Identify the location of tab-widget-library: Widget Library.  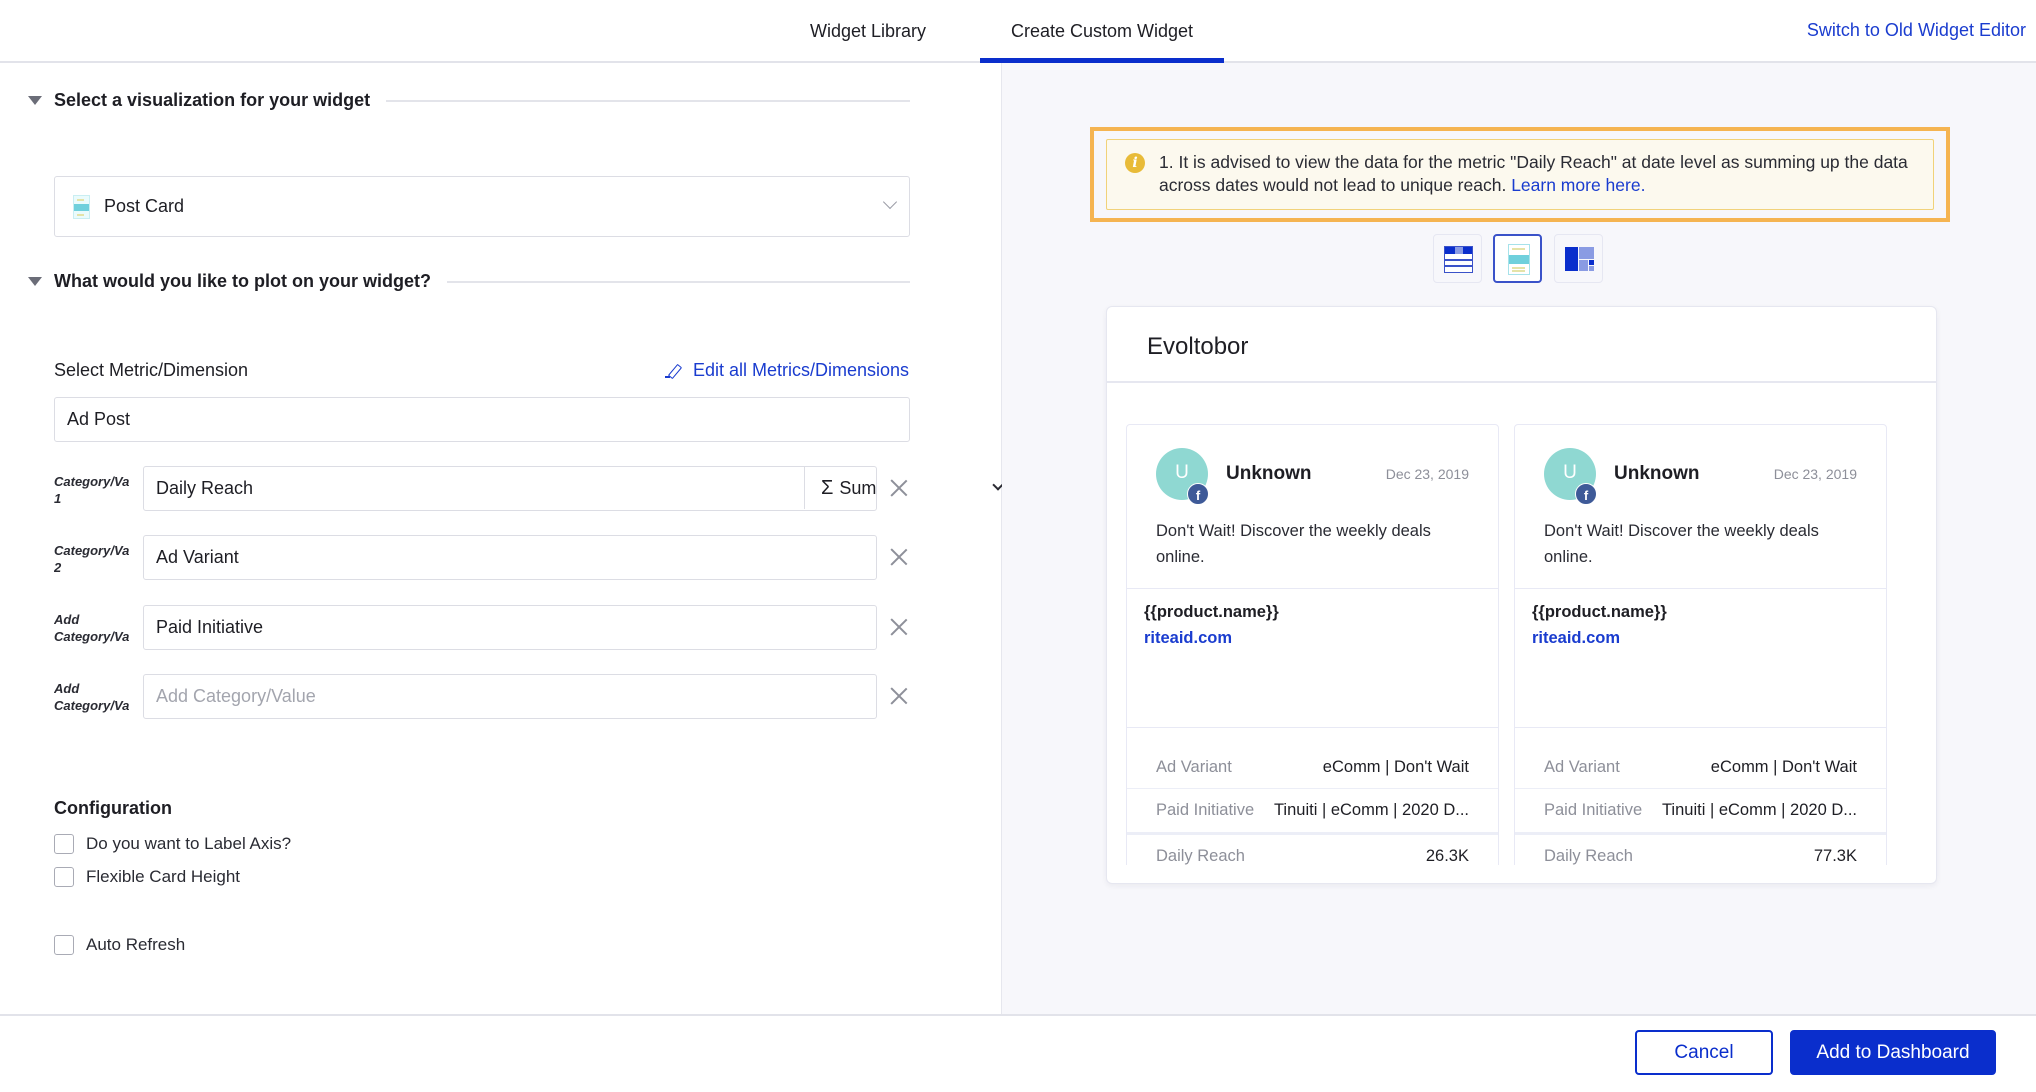
(868, 31).